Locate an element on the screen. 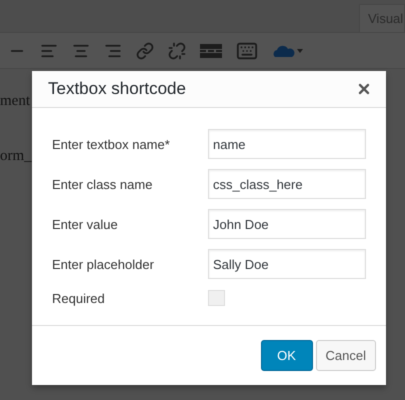 The width and height of the screenshot is (405, 400). unlink-icon is located at coordinates (177, 51).